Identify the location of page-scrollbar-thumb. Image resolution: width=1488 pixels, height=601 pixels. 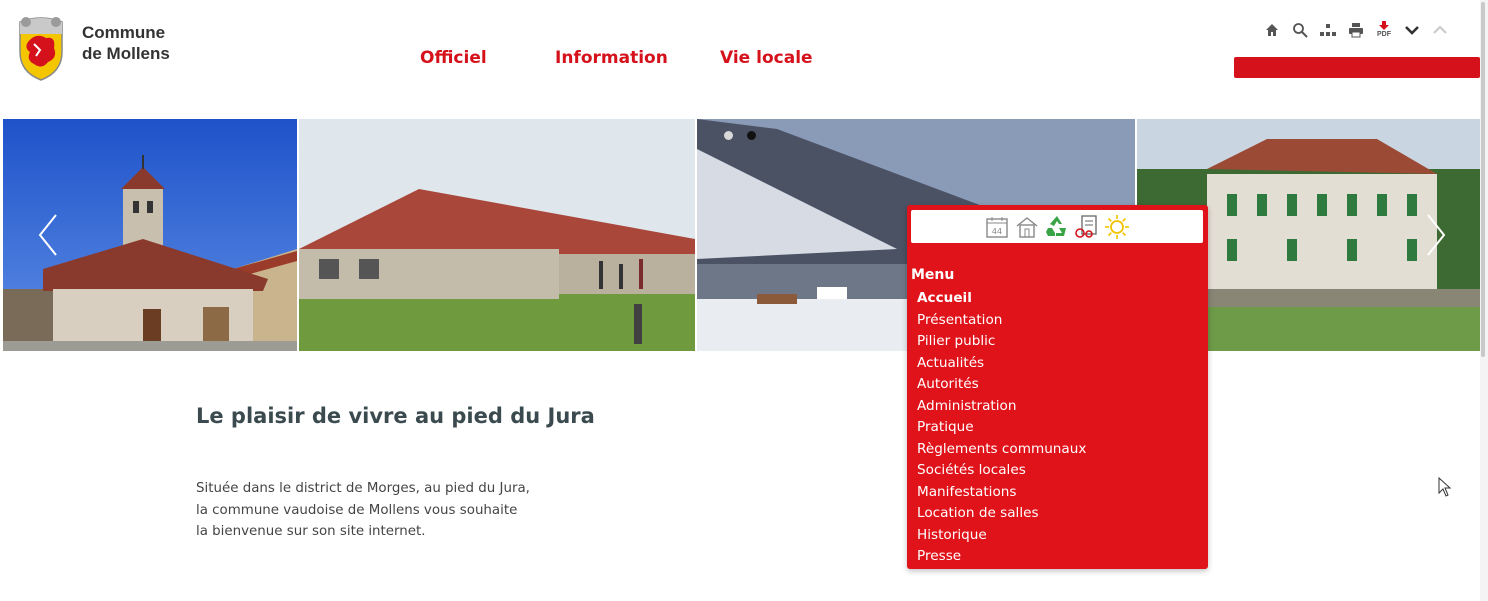
(1483, 179).